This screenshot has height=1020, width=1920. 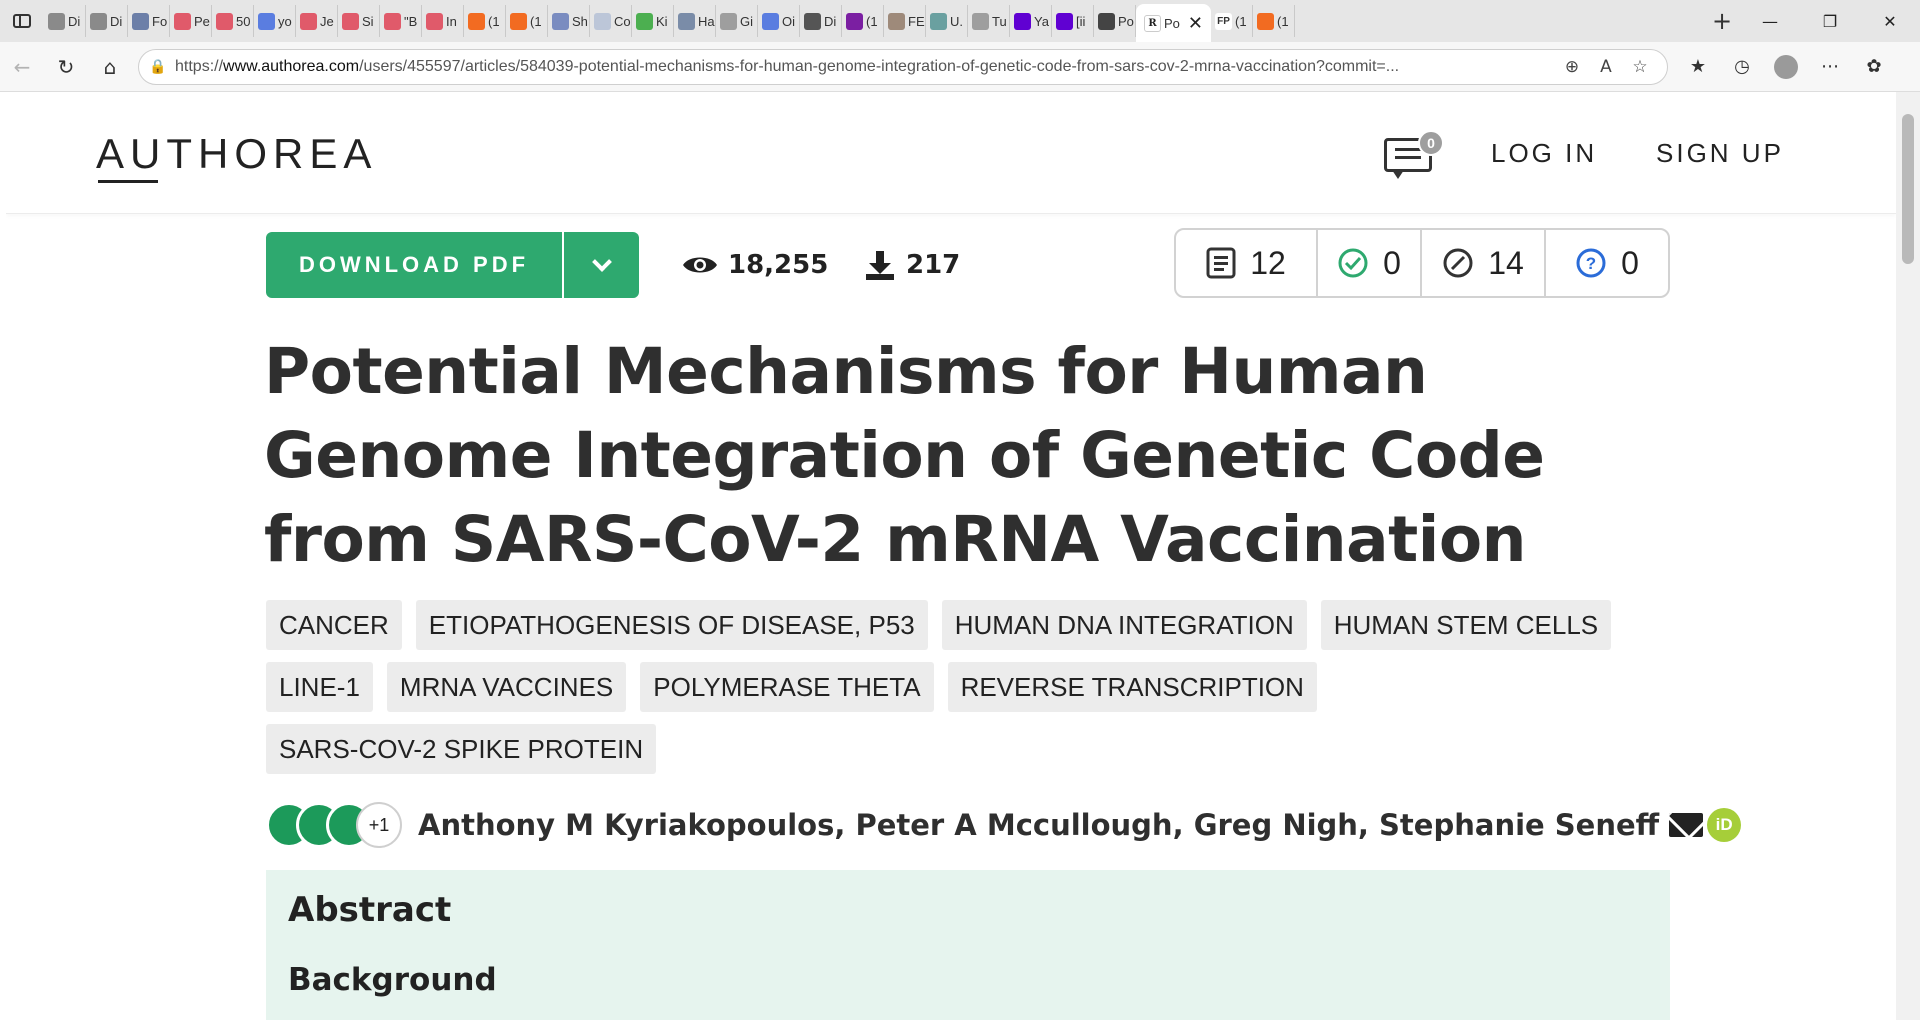 I want to click on favorite-star-icon: ☆, so click(x=1640, y=67).